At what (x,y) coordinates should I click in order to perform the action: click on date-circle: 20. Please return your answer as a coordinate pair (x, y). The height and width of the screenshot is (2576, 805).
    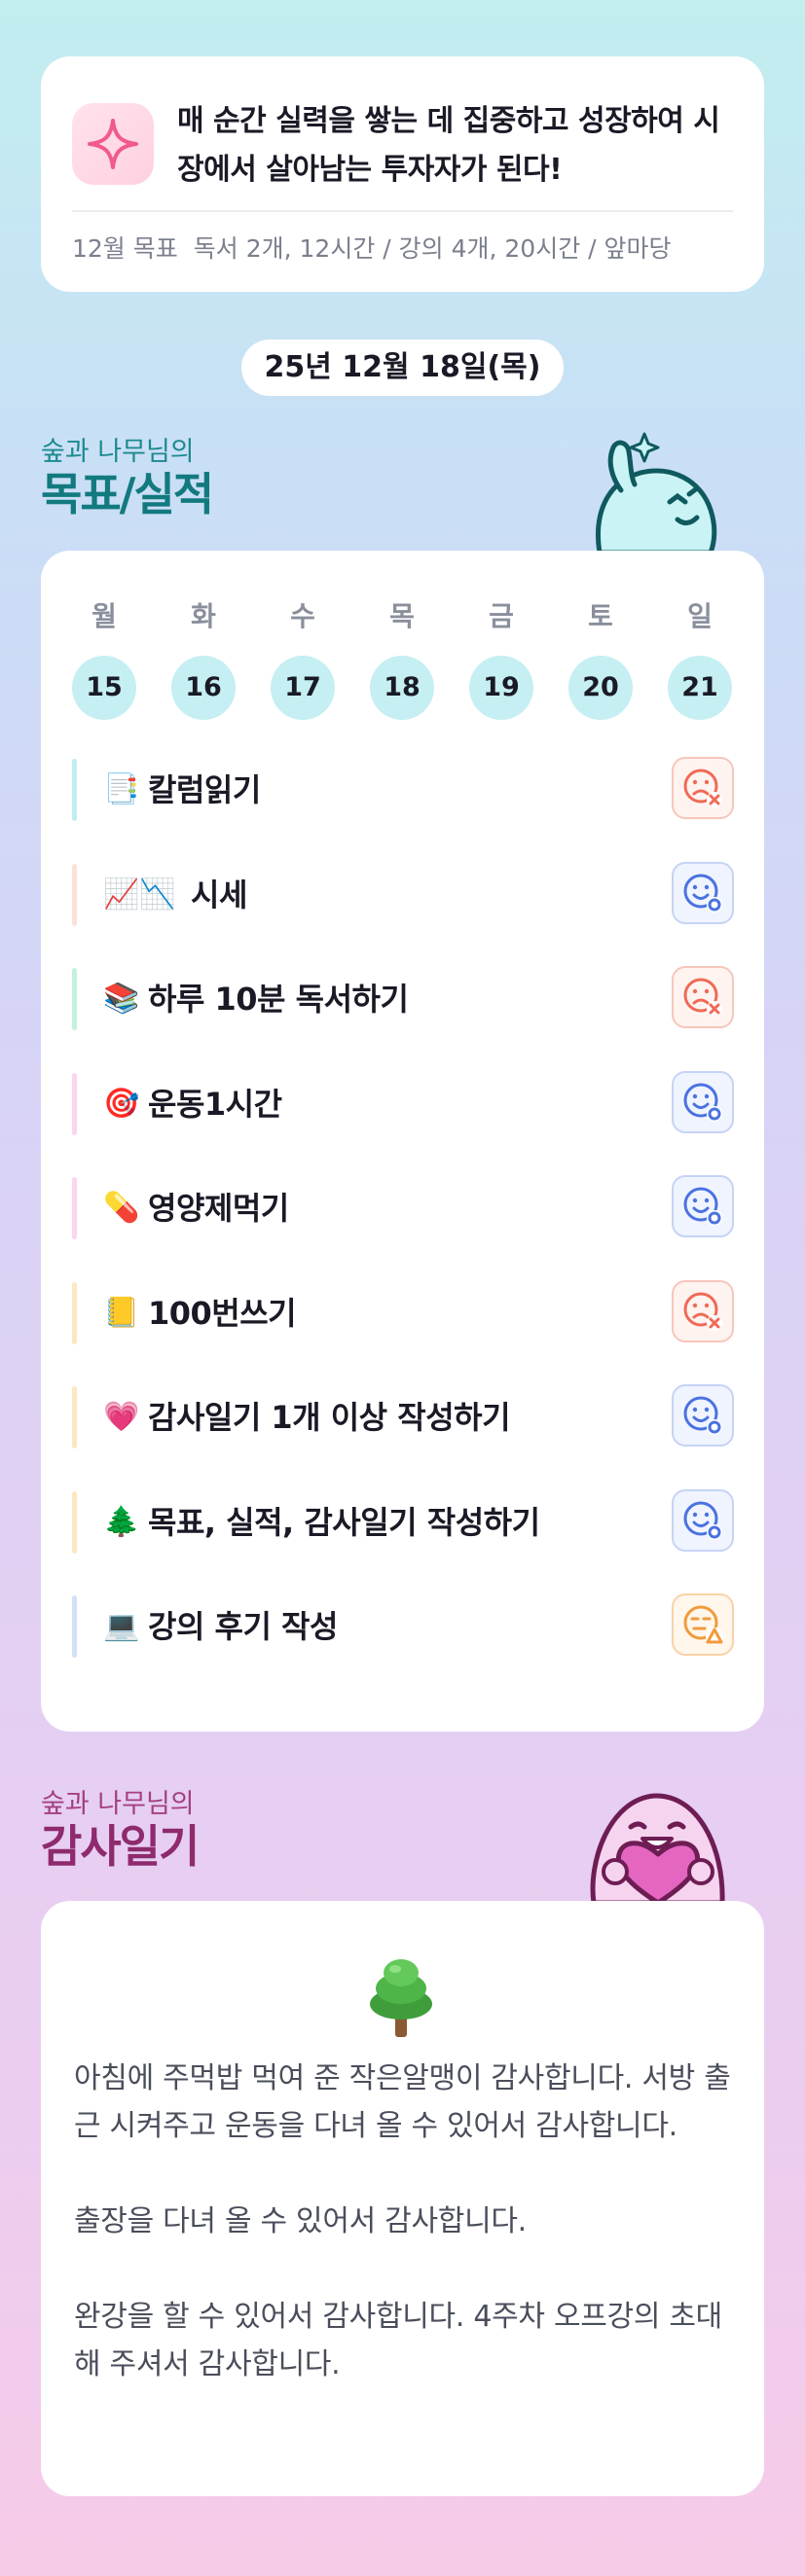
    Looking at the image, I should click on (600, 688).